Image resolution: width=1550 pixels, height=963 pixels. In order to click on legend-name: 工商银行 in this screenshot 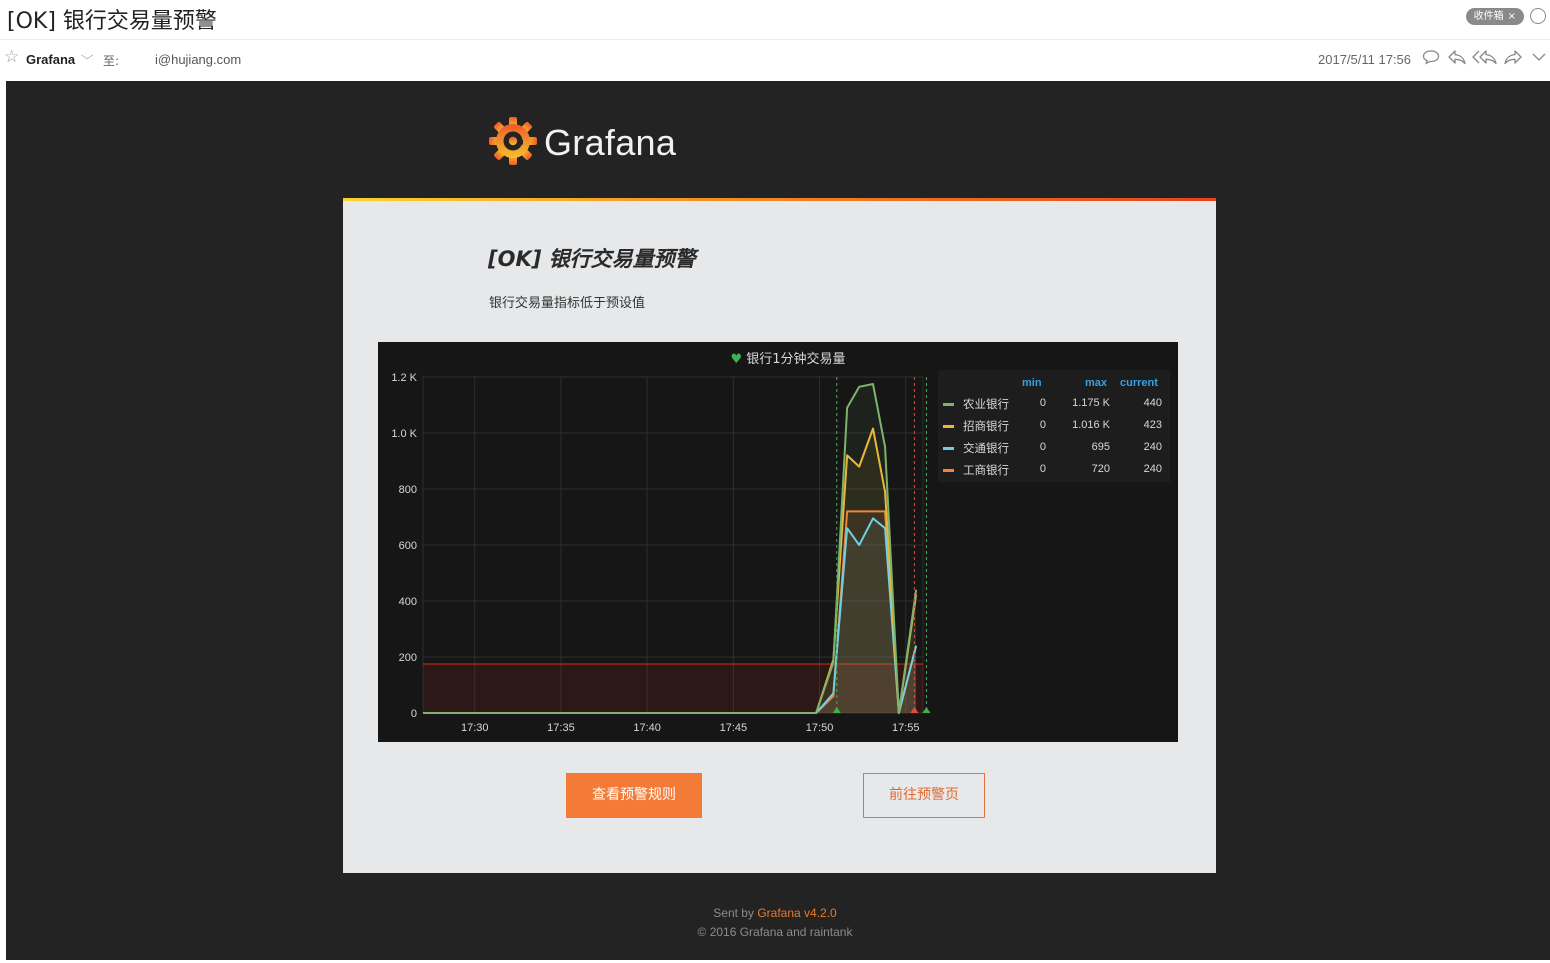, I will do `click(986, 470)`.